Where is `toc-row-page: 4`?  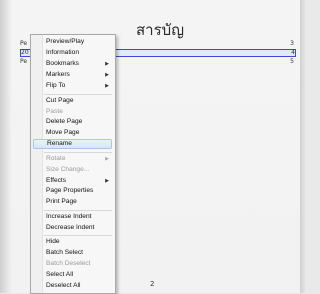 toc-row-page: 4 is located at coordinates (293, 52).